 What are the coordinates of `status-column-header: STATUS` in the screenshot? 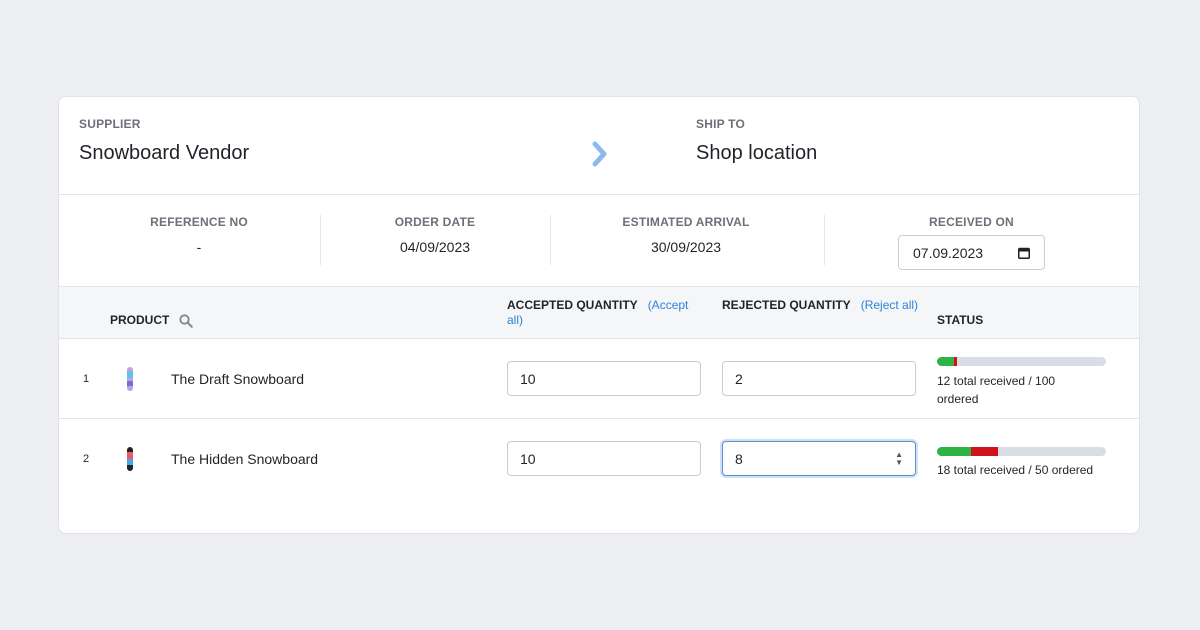 It's located at (960, 320).